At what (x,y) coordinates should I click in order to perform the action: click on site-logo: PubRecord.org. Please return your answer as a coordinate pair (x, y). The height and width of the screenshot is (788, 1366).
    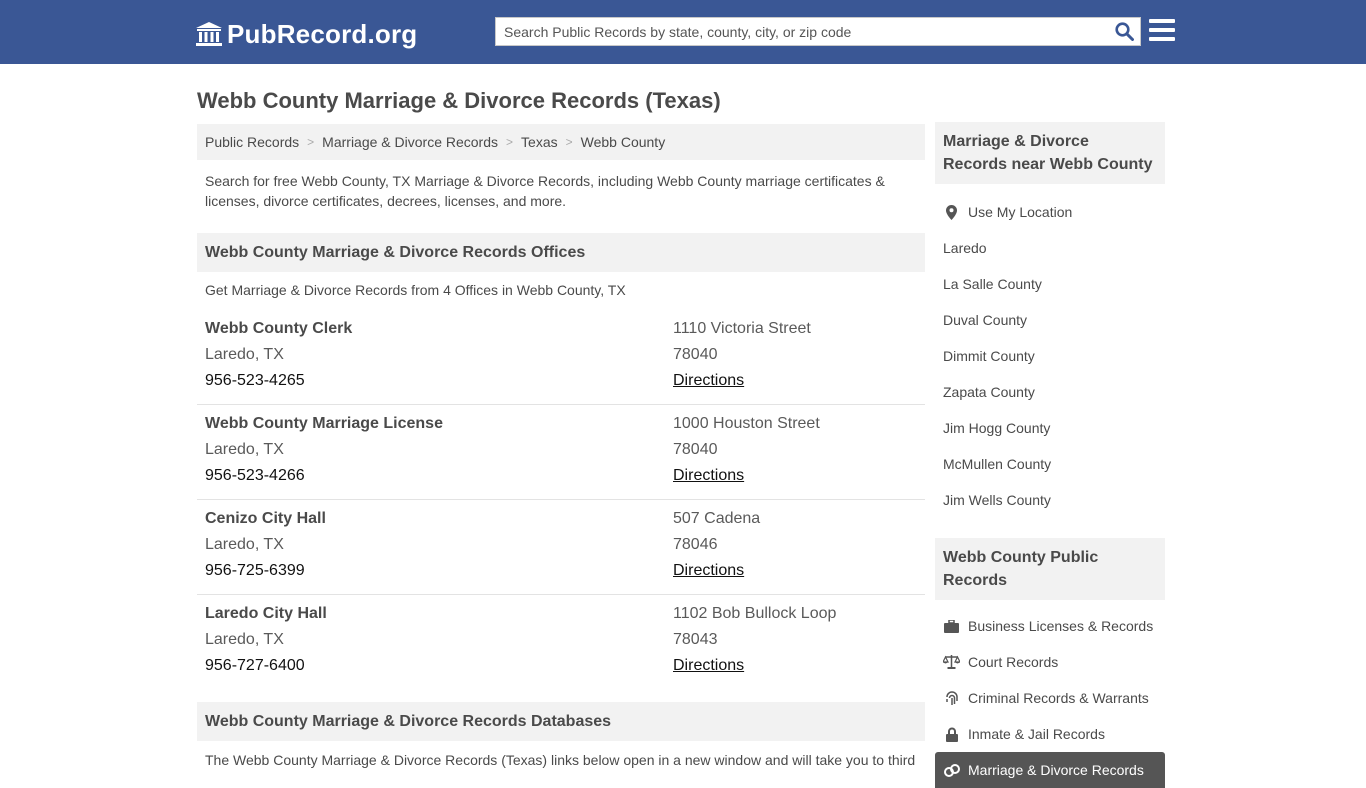
    Looking at the image, I should click on (306, 34).